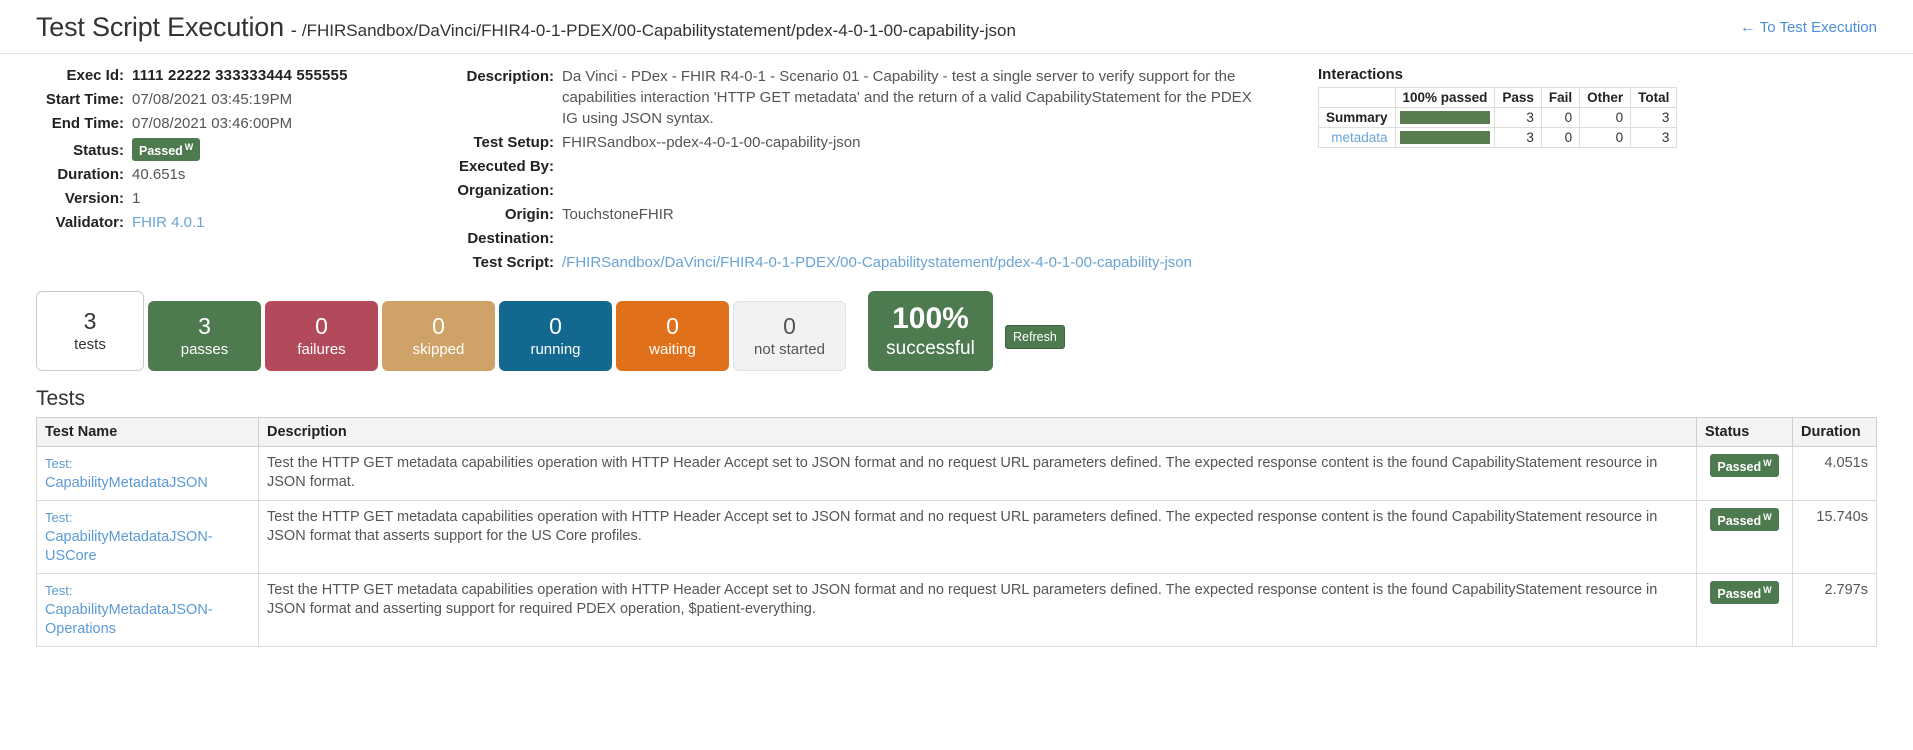  I want to click on stat-failures-count: 0, so click(321, 326).